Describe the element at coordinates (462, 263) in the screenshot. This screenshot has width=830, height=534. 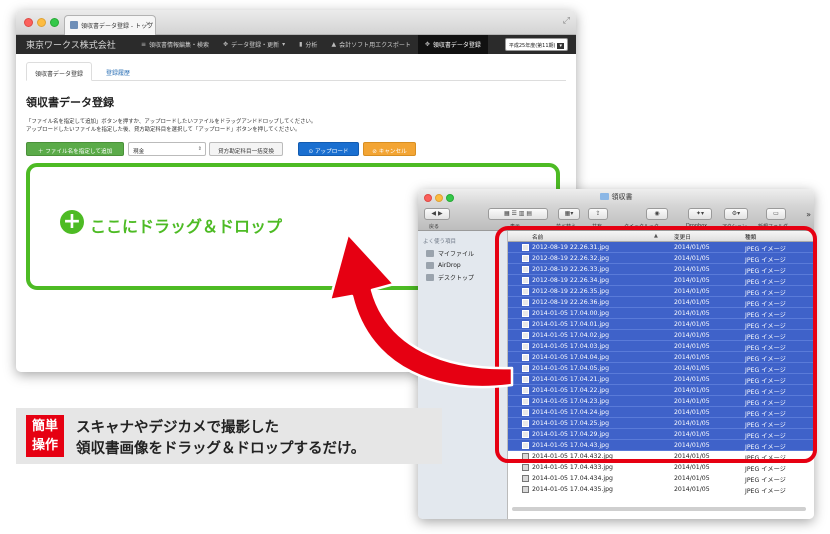
I see `sidebar-item-airdrop: AirDrop` at that location.